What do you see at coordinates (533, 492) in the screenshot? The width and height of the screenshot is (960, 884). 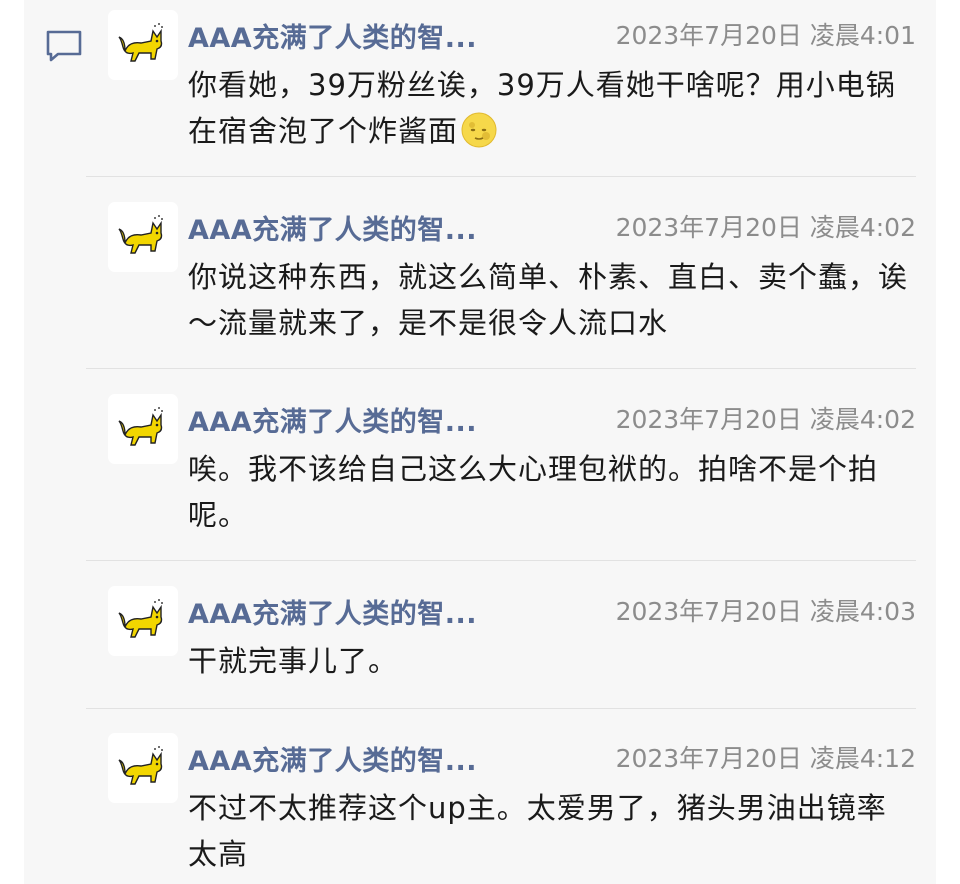 I see `comment-text: 唉。我不该给自己这么大心理包袱的。拍啥不是个拍呢。` at bounding box center [533, 492].